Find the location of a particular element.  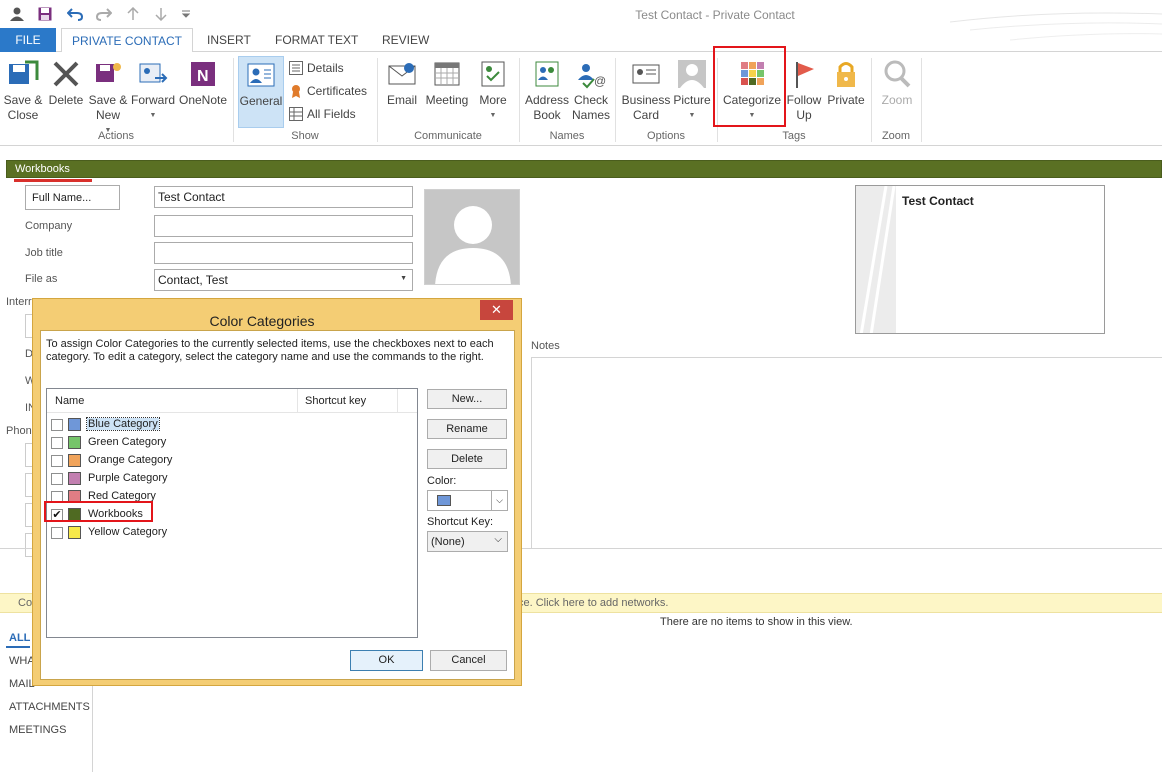

forward-label: Forward is located at coordinates (152, 100).